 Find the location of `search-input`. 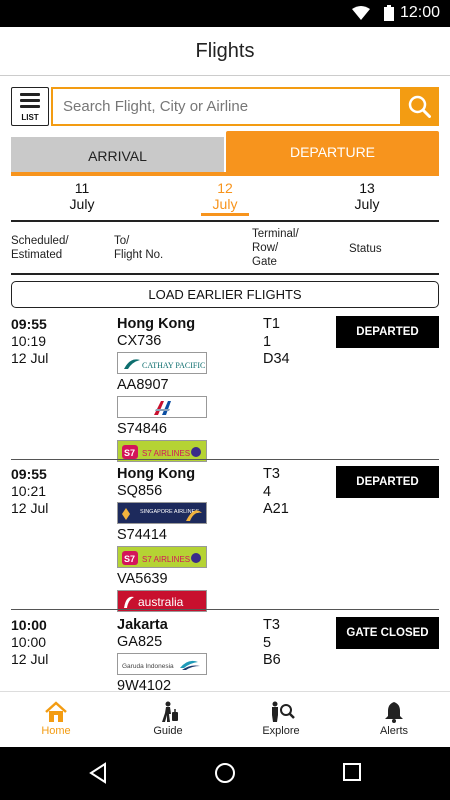

search-input is located at coordinates (226, 106).